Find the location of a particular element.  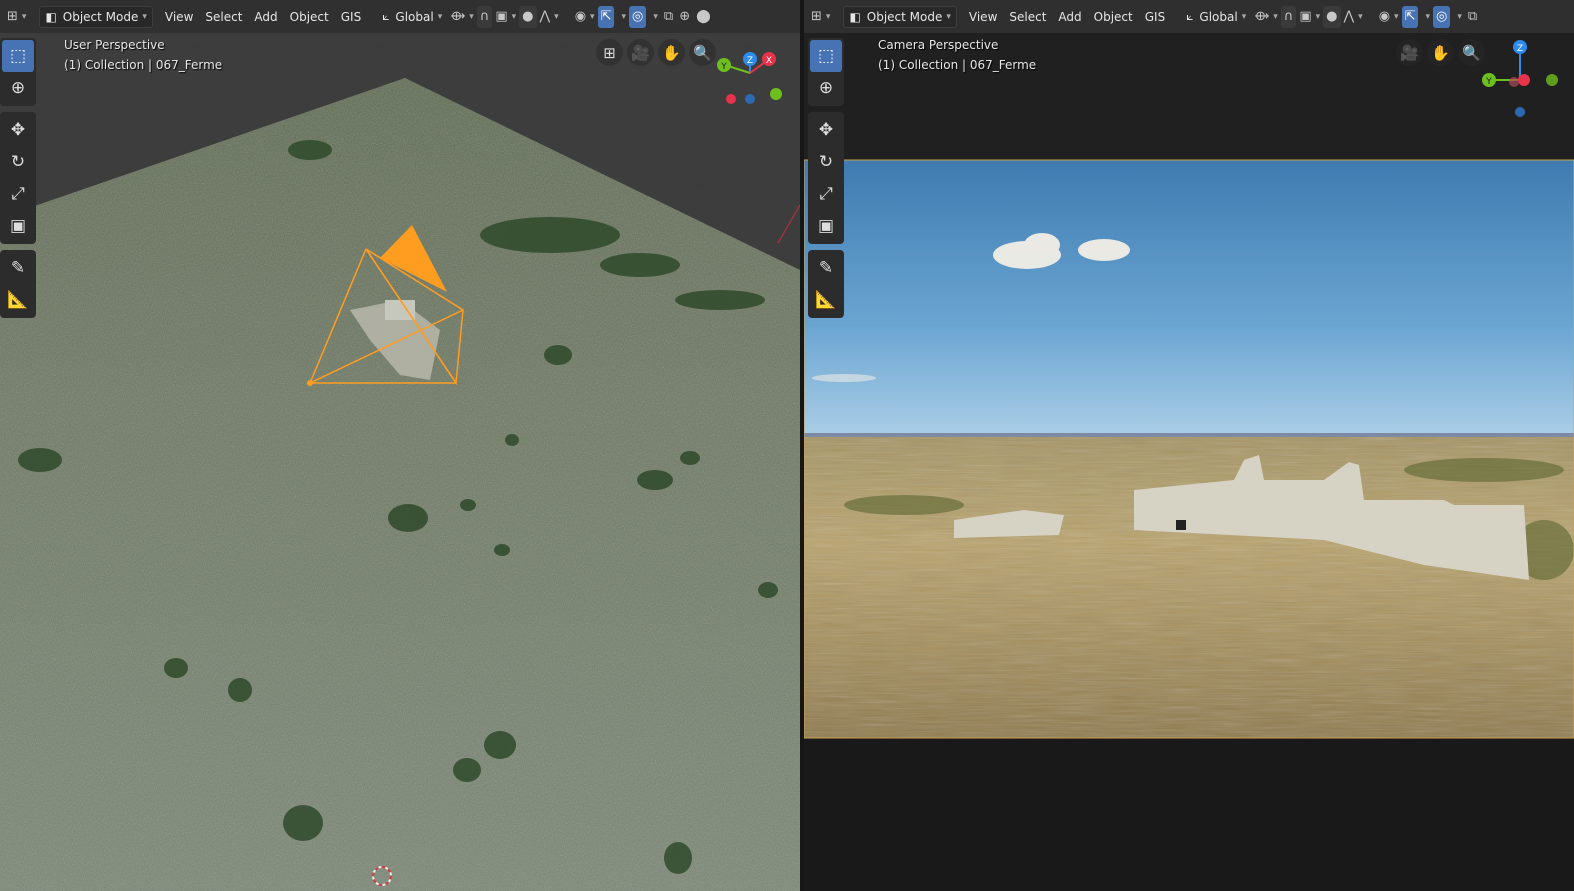

navigation-gizmo: Z X Y is located at coordinates (750, 79).